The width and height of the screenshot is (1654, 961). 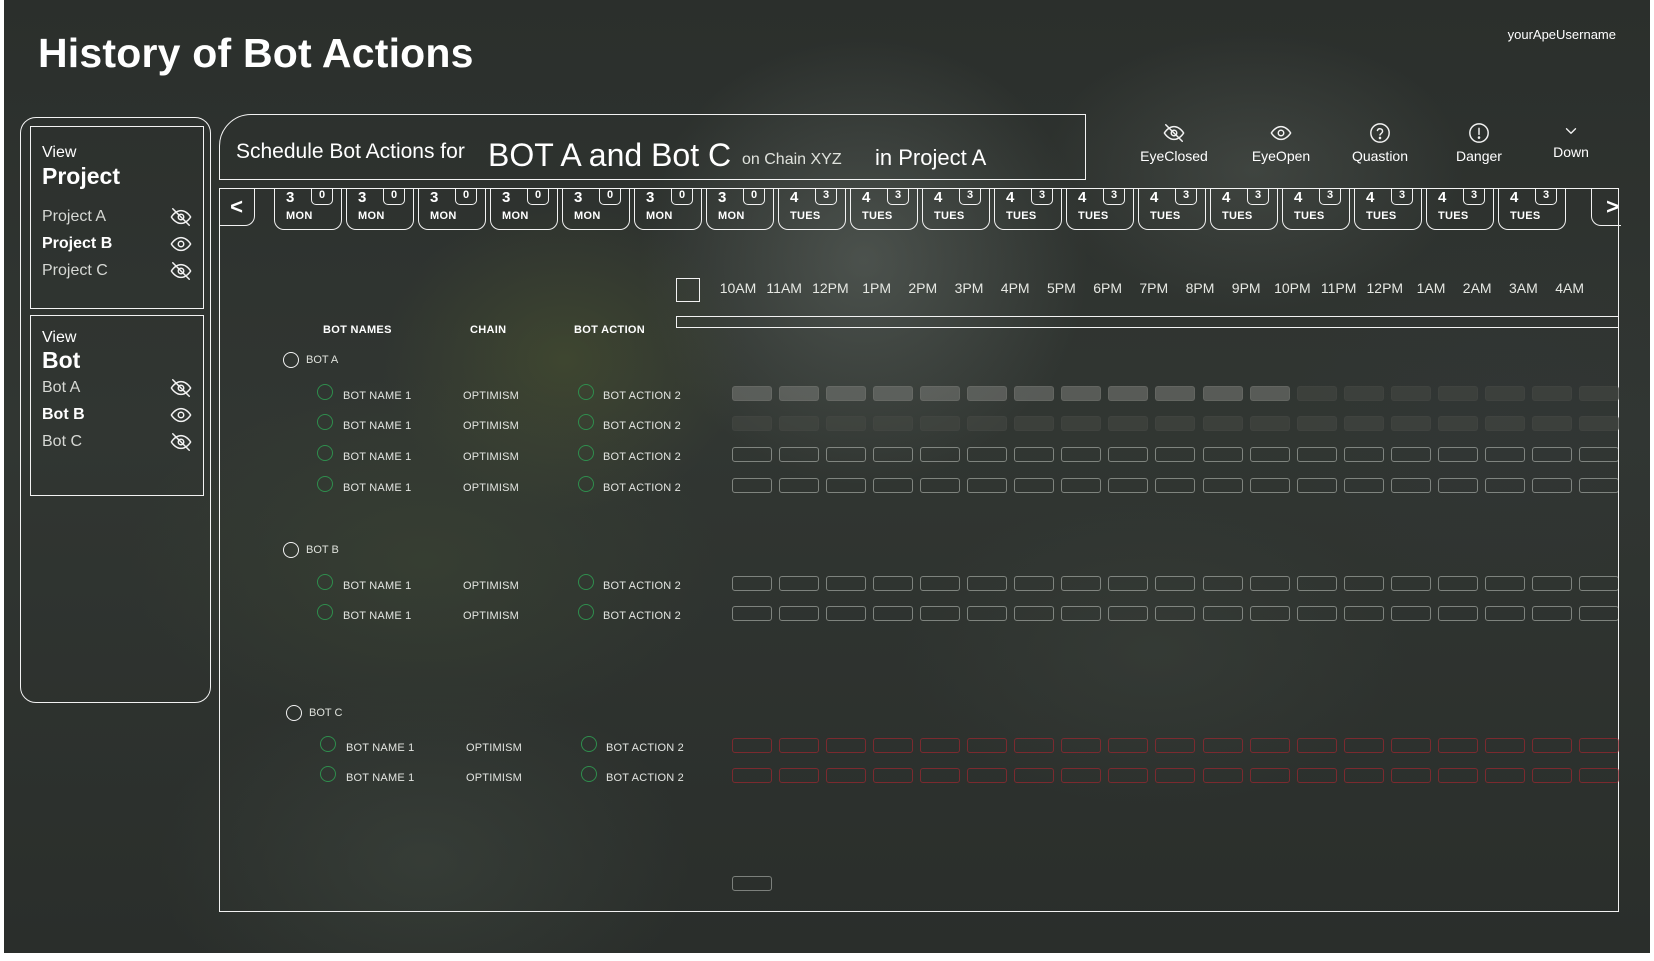 What do you see at coordinates (117, 415) in the screenshot?
I see `bot-item-b: Bot B` at bounding box center [117, 415].